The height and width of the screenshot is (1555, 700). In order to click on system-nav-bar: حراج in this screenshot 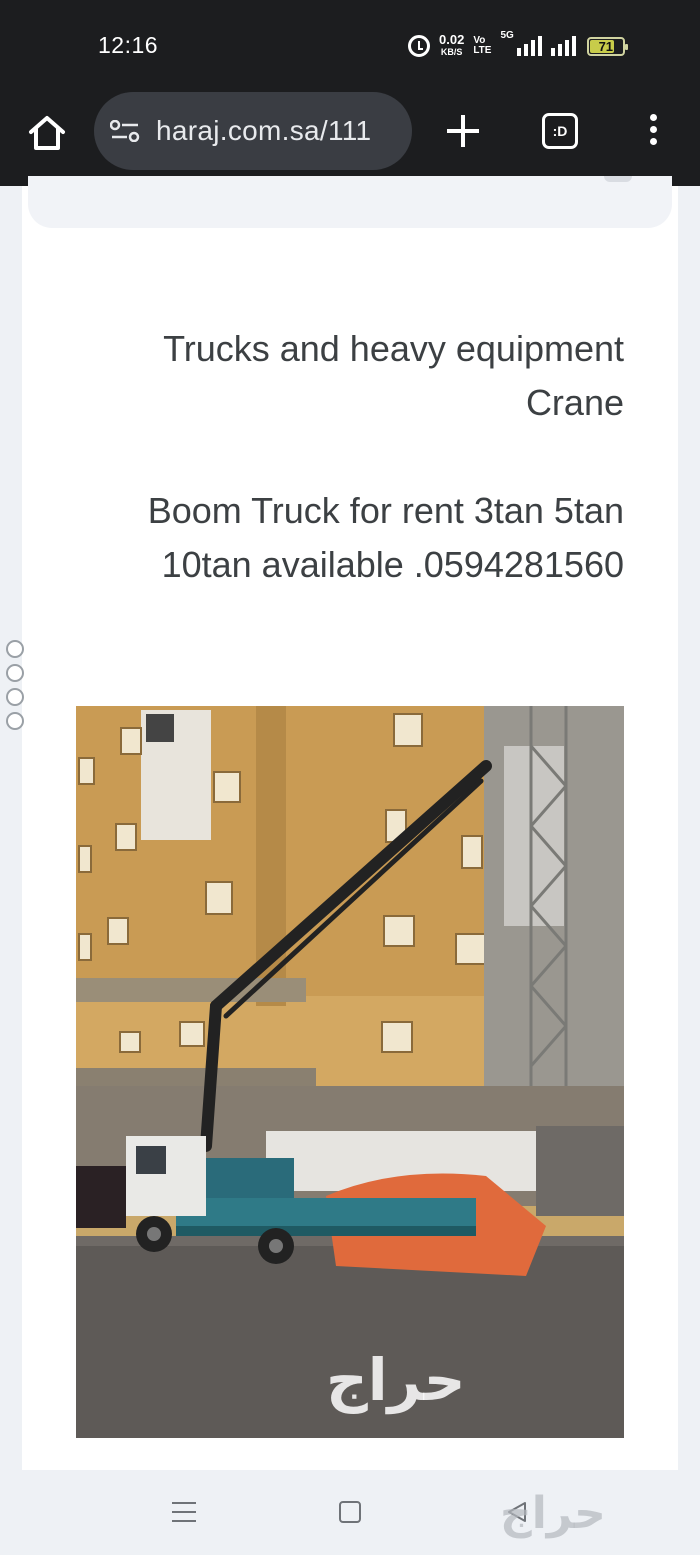, I will do `click(350, 1512)`.